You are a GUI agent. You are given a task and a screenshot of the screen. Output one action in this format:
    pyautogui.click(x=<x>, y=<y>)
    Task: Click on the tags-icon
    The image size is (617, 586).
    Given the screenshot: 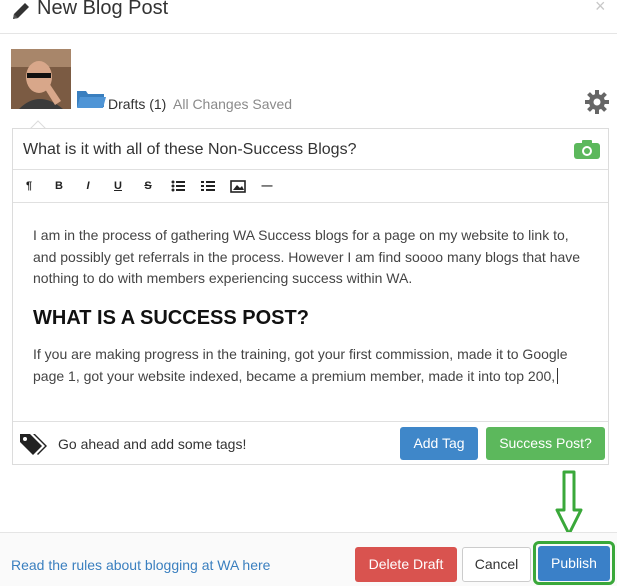 What is the action you would take?
    pyautogui.click(x=33, y=444)
    